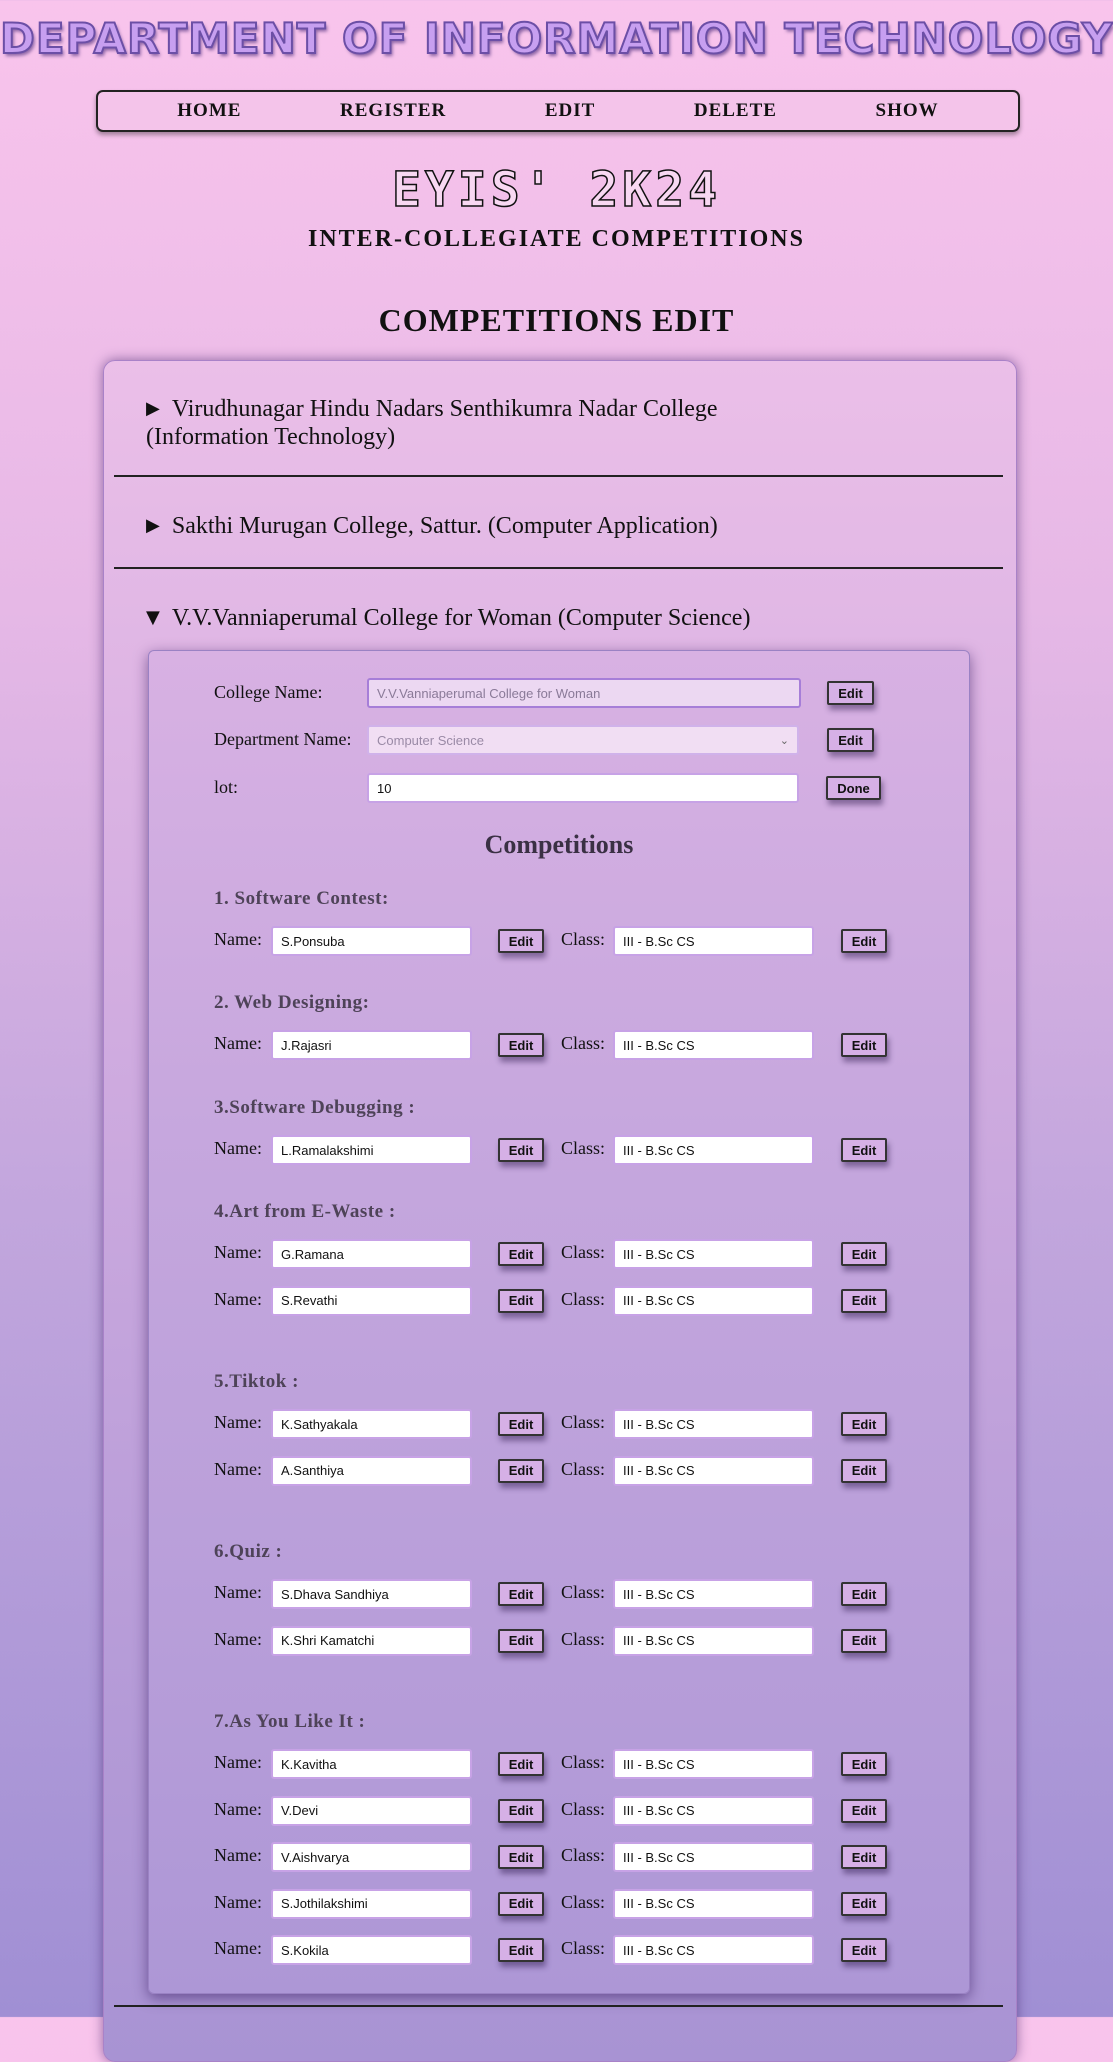 The height and width of the screenshot is (2062, 1113). I want to click on participant-name-field: S.Jothilakshimi, so click(371, 1903).